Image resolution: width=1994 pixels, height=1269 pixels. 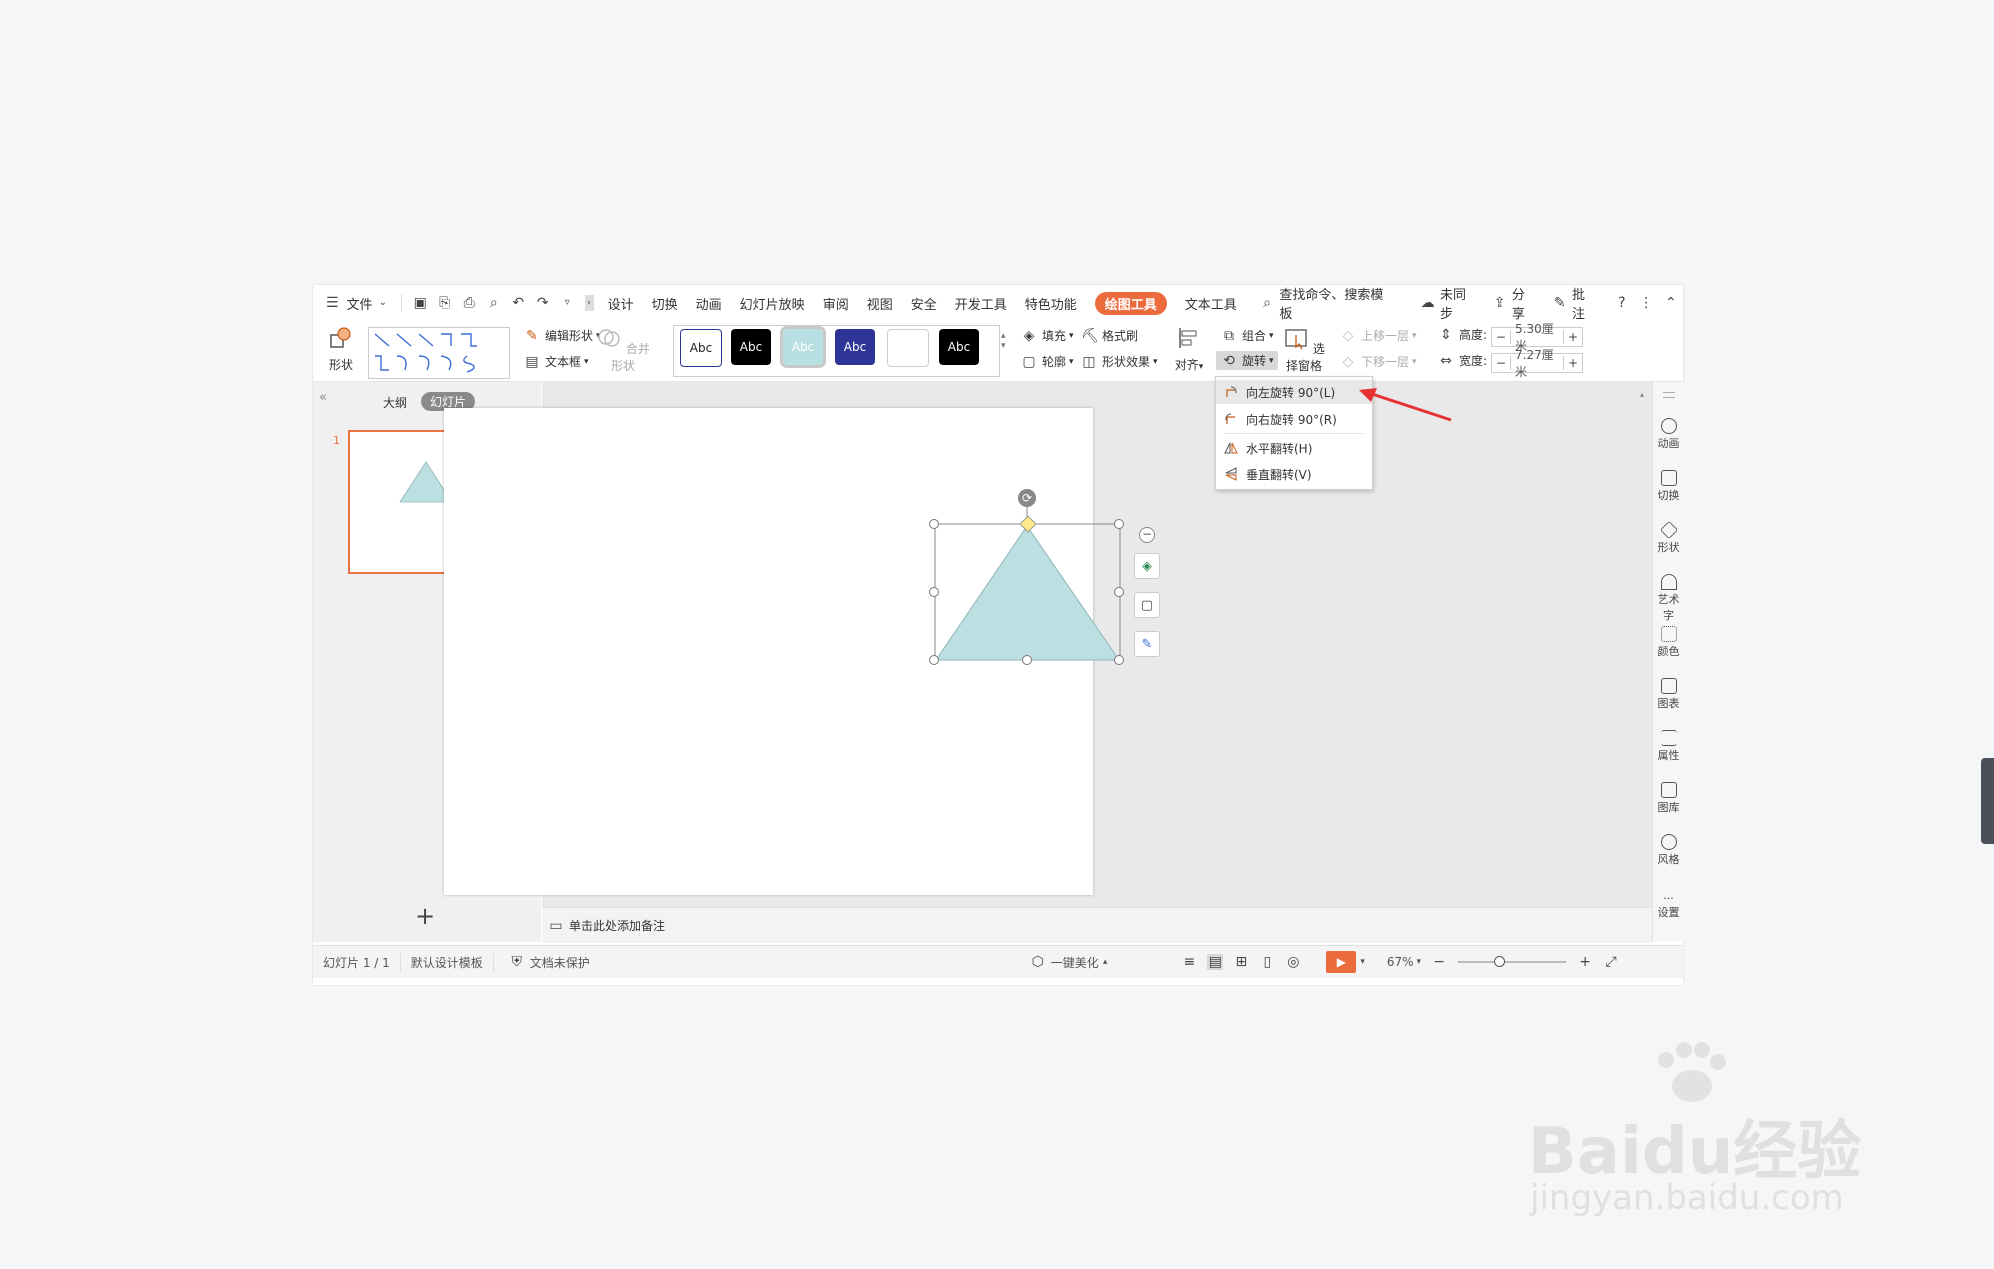 What do you see at coordinates (1294, 392) in the screenshot?
I see `rotate-left-90-item: 向左旋转 90°(L)` at bounding box center [1294, 392].